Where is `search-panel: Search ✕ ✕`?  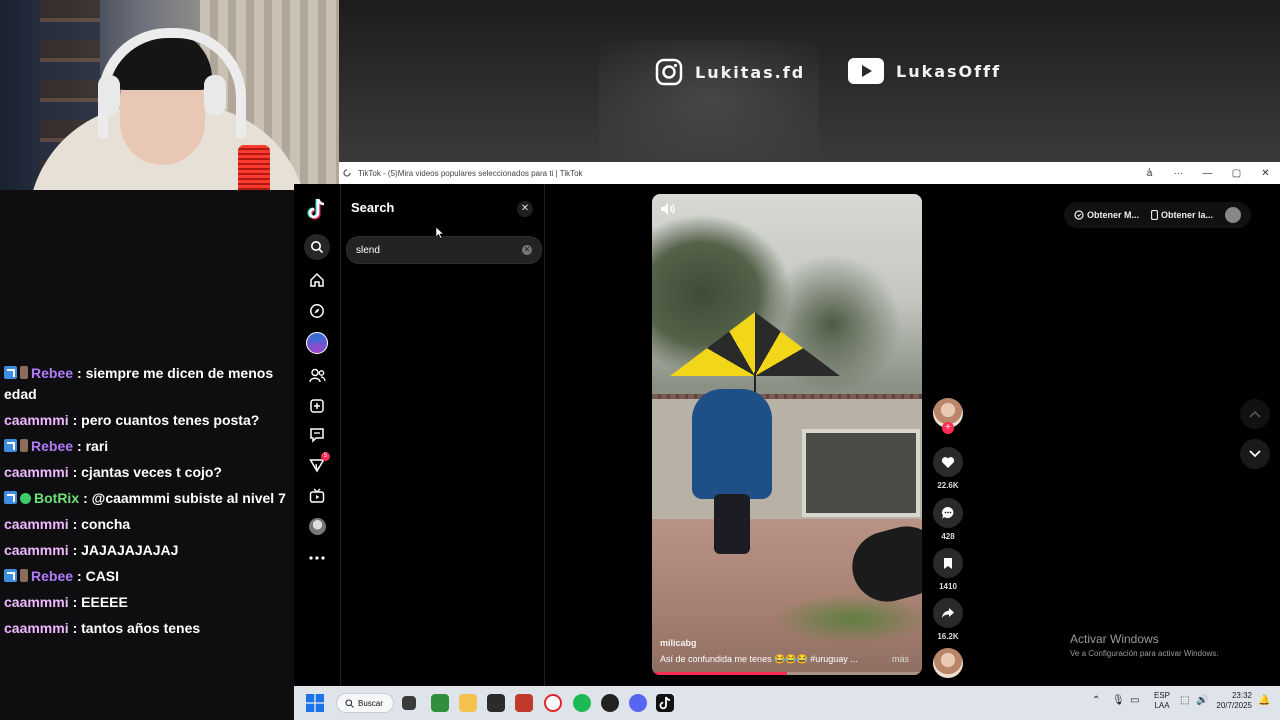
search-panel: Search ✕ ✕ is located at coordinates (443, 435).